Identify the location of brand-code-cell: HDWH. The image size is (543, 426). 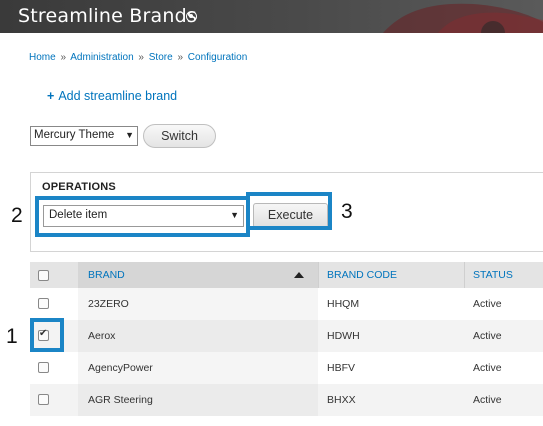
(343, 336).